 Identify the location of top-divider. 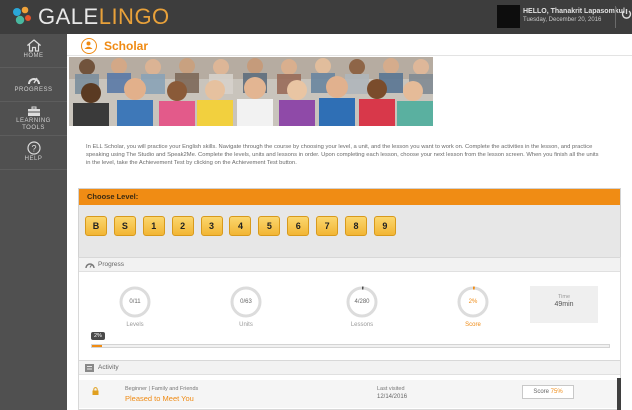
(615, 17).